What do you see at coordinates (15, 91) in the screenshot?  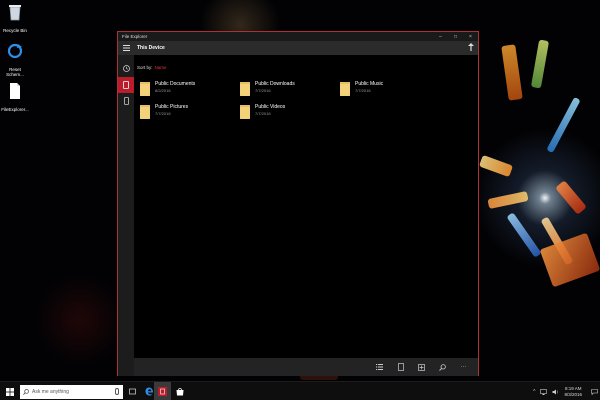 I see `file-icon` at bounding box center [15, 91].